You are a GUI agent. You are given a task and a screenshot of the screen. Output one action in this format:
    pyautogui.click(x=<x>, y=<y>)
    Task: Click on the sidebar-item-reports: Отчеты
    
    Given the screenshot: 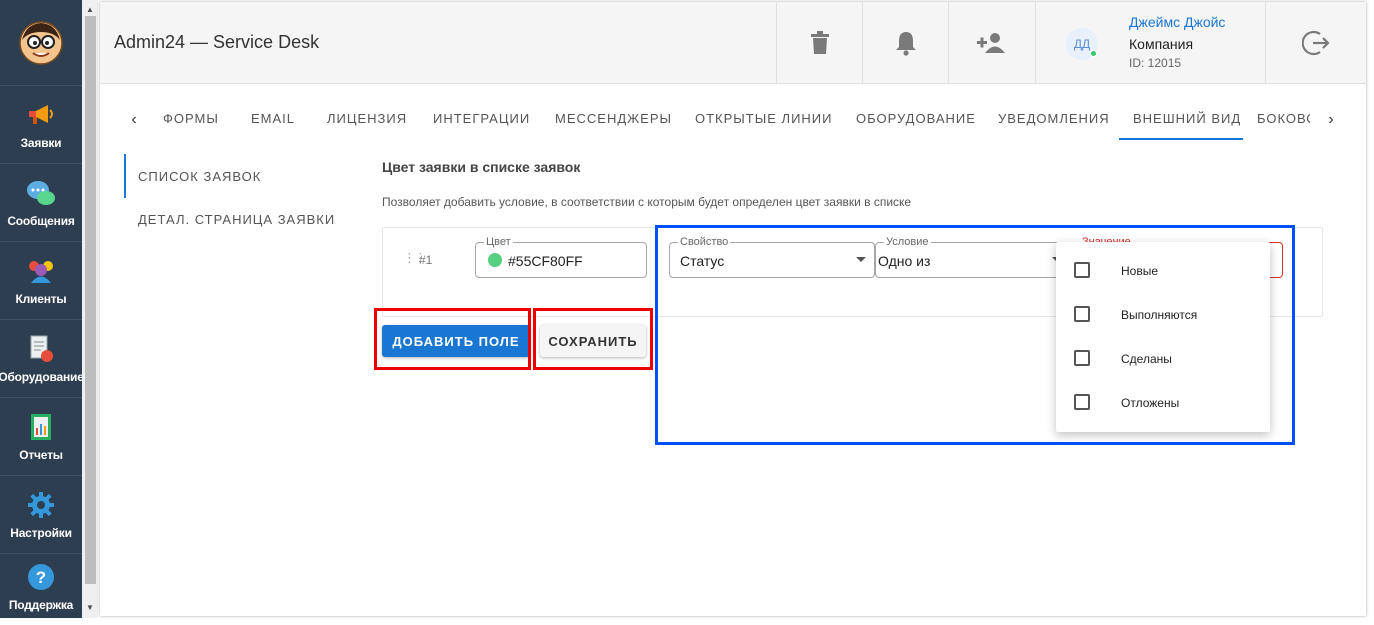 What is the action you would take?
    pyautogui.click(x=41, y=437)
    